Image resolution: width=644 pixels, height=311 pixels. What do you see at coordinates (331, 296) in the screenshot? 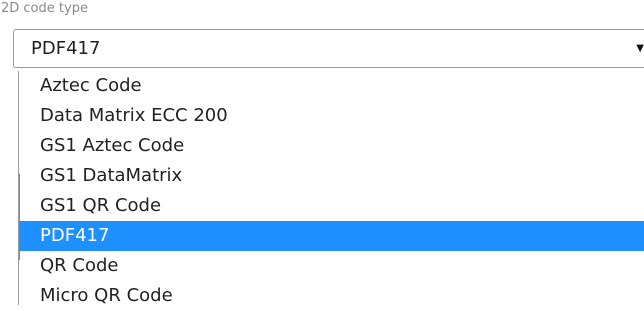
I see `option-micro-qr-code: Micro QR Code` at bounding box center [331, 296].